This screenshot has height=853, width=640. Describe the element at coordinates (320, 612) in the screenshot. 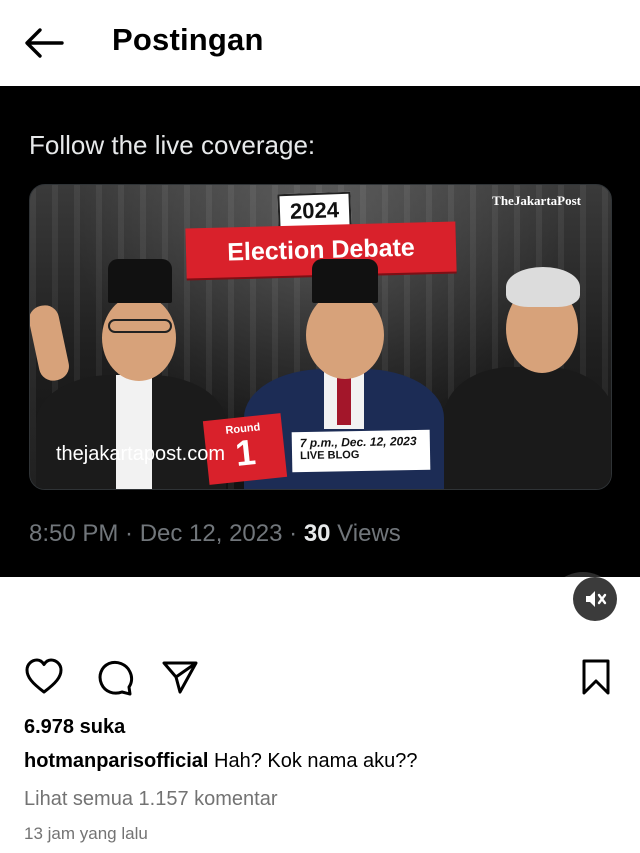

I see `media-bottom-space` at that location.